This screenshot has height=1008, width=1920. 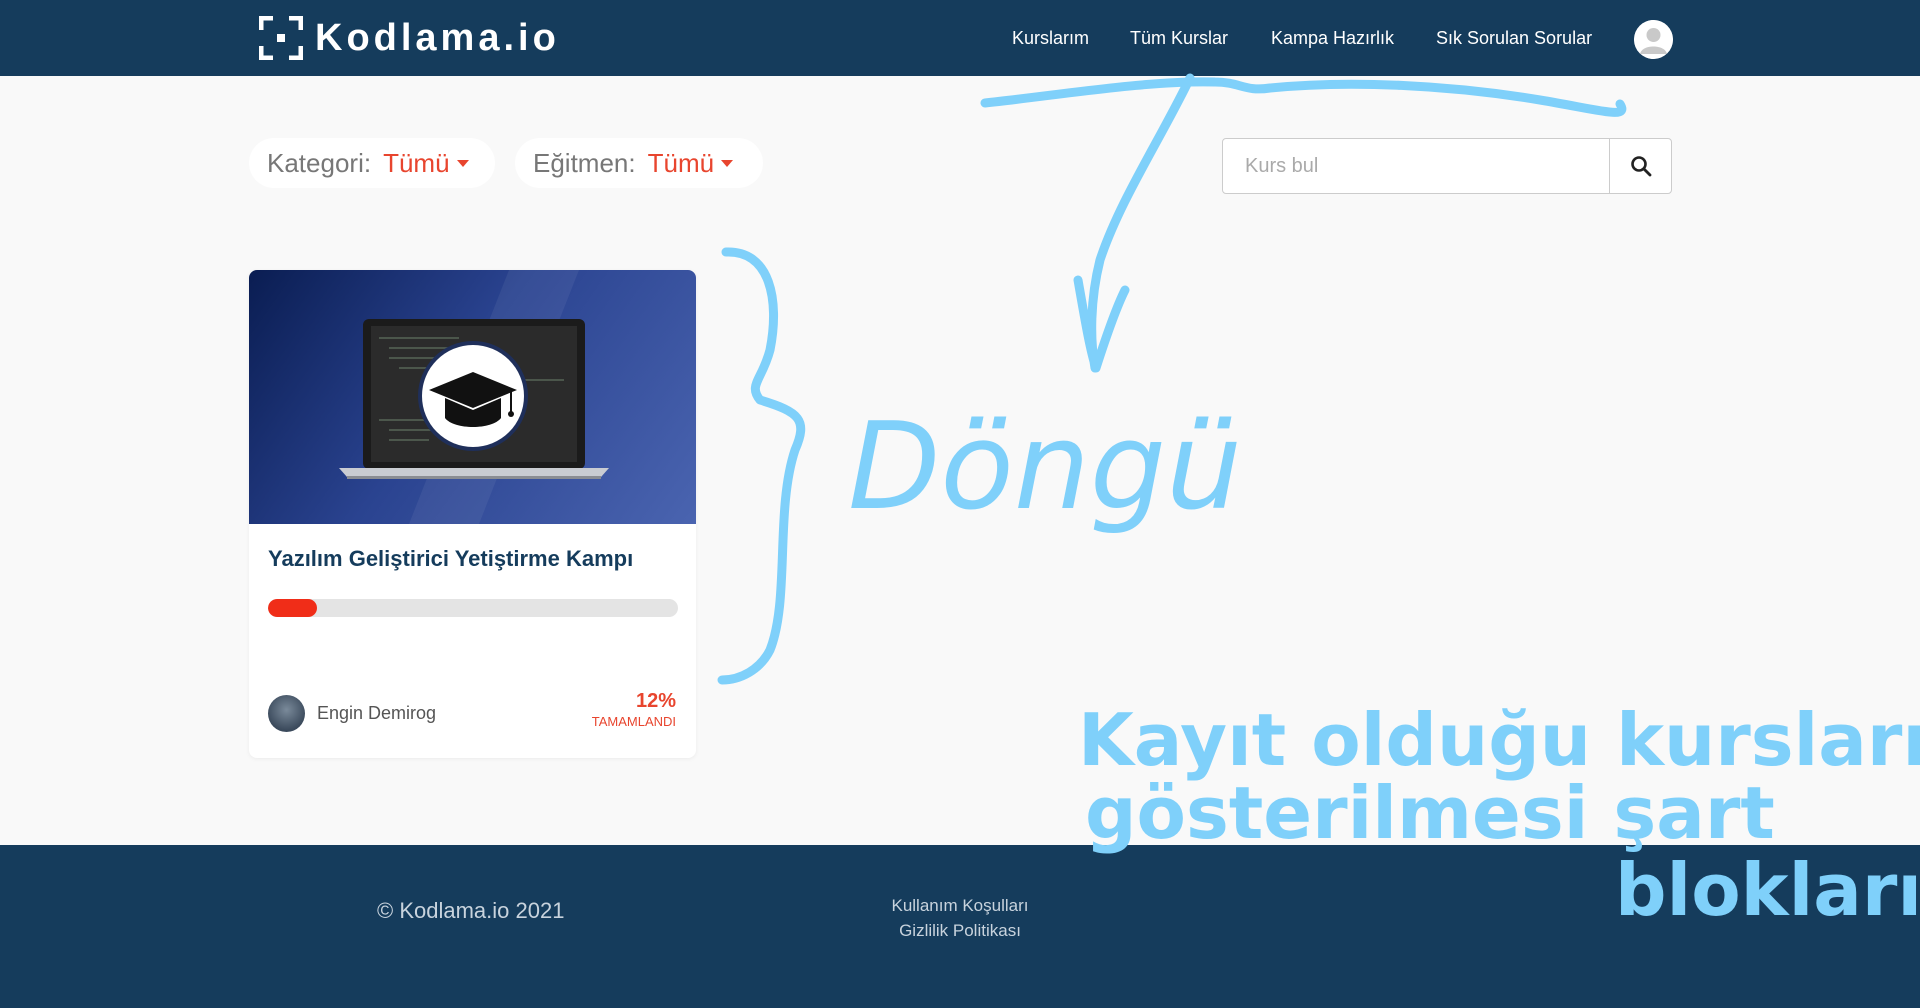 I want to click on annotation-note-line2: gösterilmesi şart, so click(x=1430, y=813).